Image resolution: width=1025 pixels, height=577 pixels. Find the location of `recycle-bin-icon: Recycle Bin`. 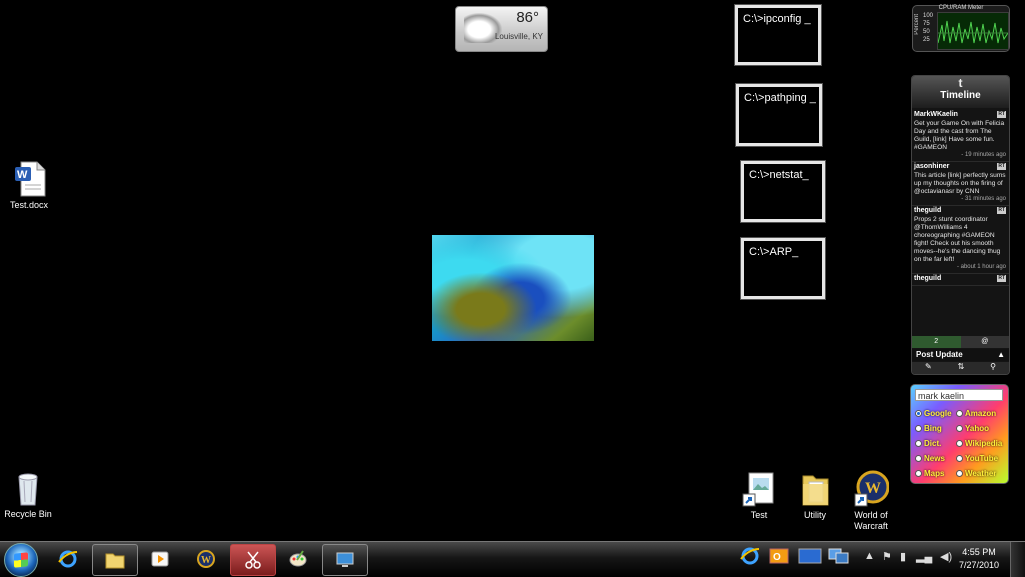

recycle-bin-icon: Recycle Bin is located at coordinates (31, 494).